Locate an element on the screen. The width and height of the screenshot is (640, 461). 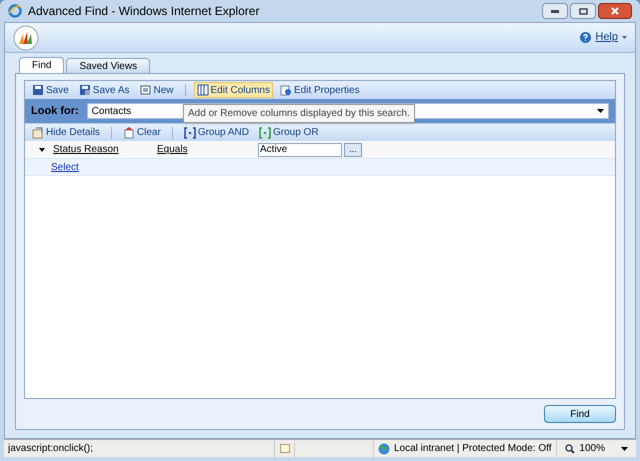
globe-icon is located at coordinates (384, 448).